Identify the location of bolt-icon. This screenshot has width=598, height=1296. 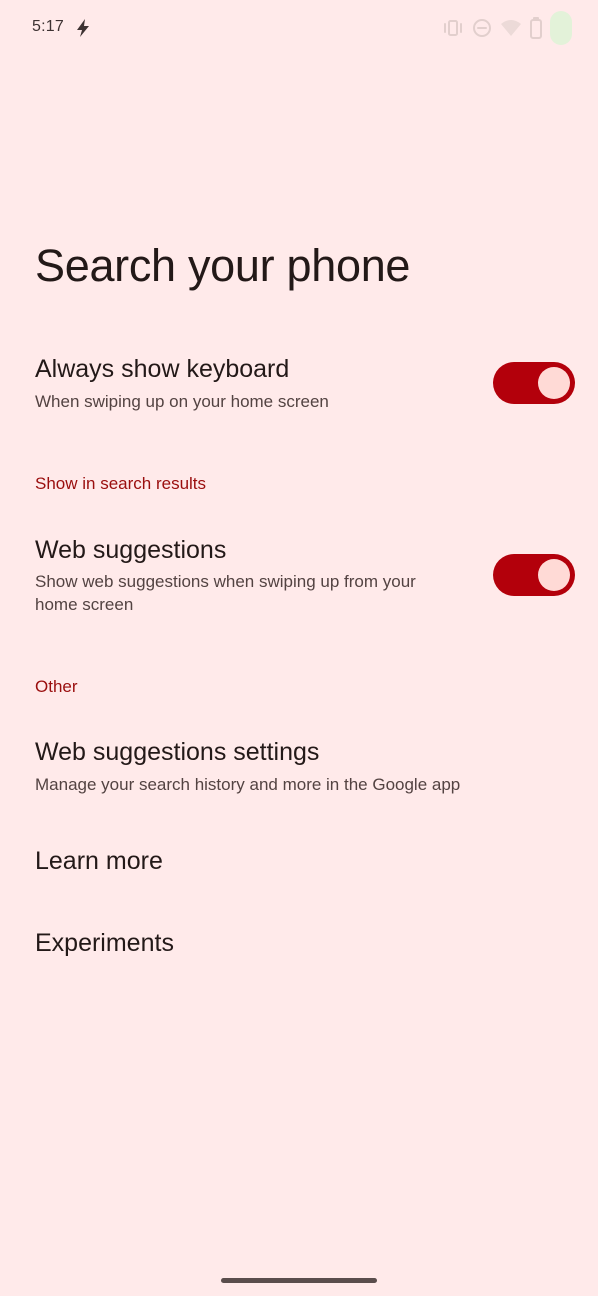
(83, 28).